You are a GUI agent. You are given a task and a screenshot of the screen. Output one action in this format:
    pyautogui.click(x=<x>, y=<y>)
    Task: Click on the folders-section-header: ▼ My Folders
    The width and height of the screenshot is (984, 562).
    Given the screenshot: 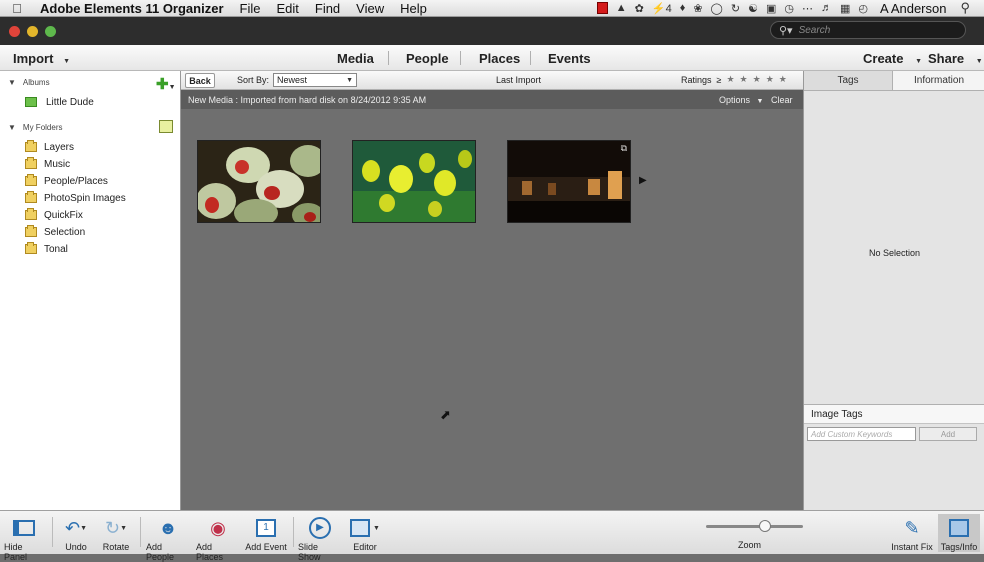 What is the action you would take?
    pyautogui.click(x=35, y=127)
    